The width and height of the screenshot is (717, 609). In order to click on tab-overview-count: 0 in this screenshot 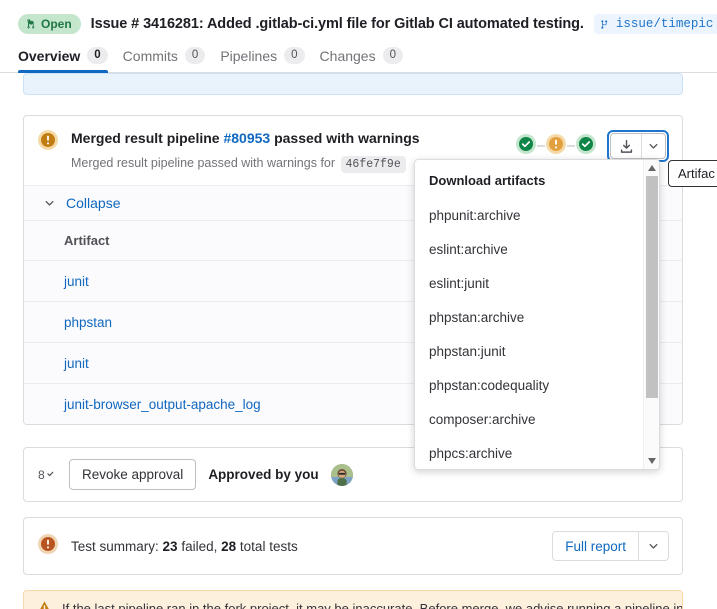, I will do `click(97, 55)`.